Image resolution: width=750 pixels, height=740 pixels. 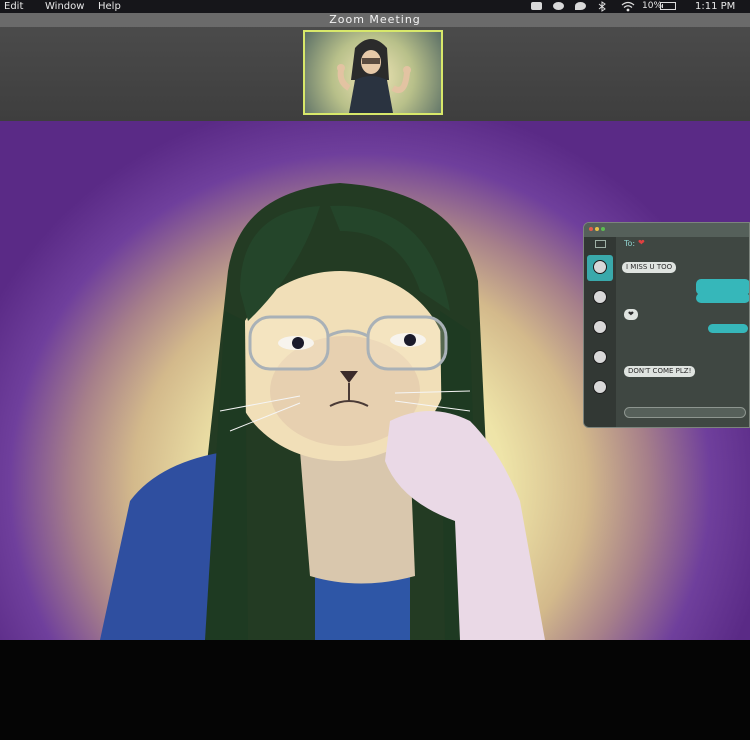 I want to click on contact-list, so click(x=600, y=332).